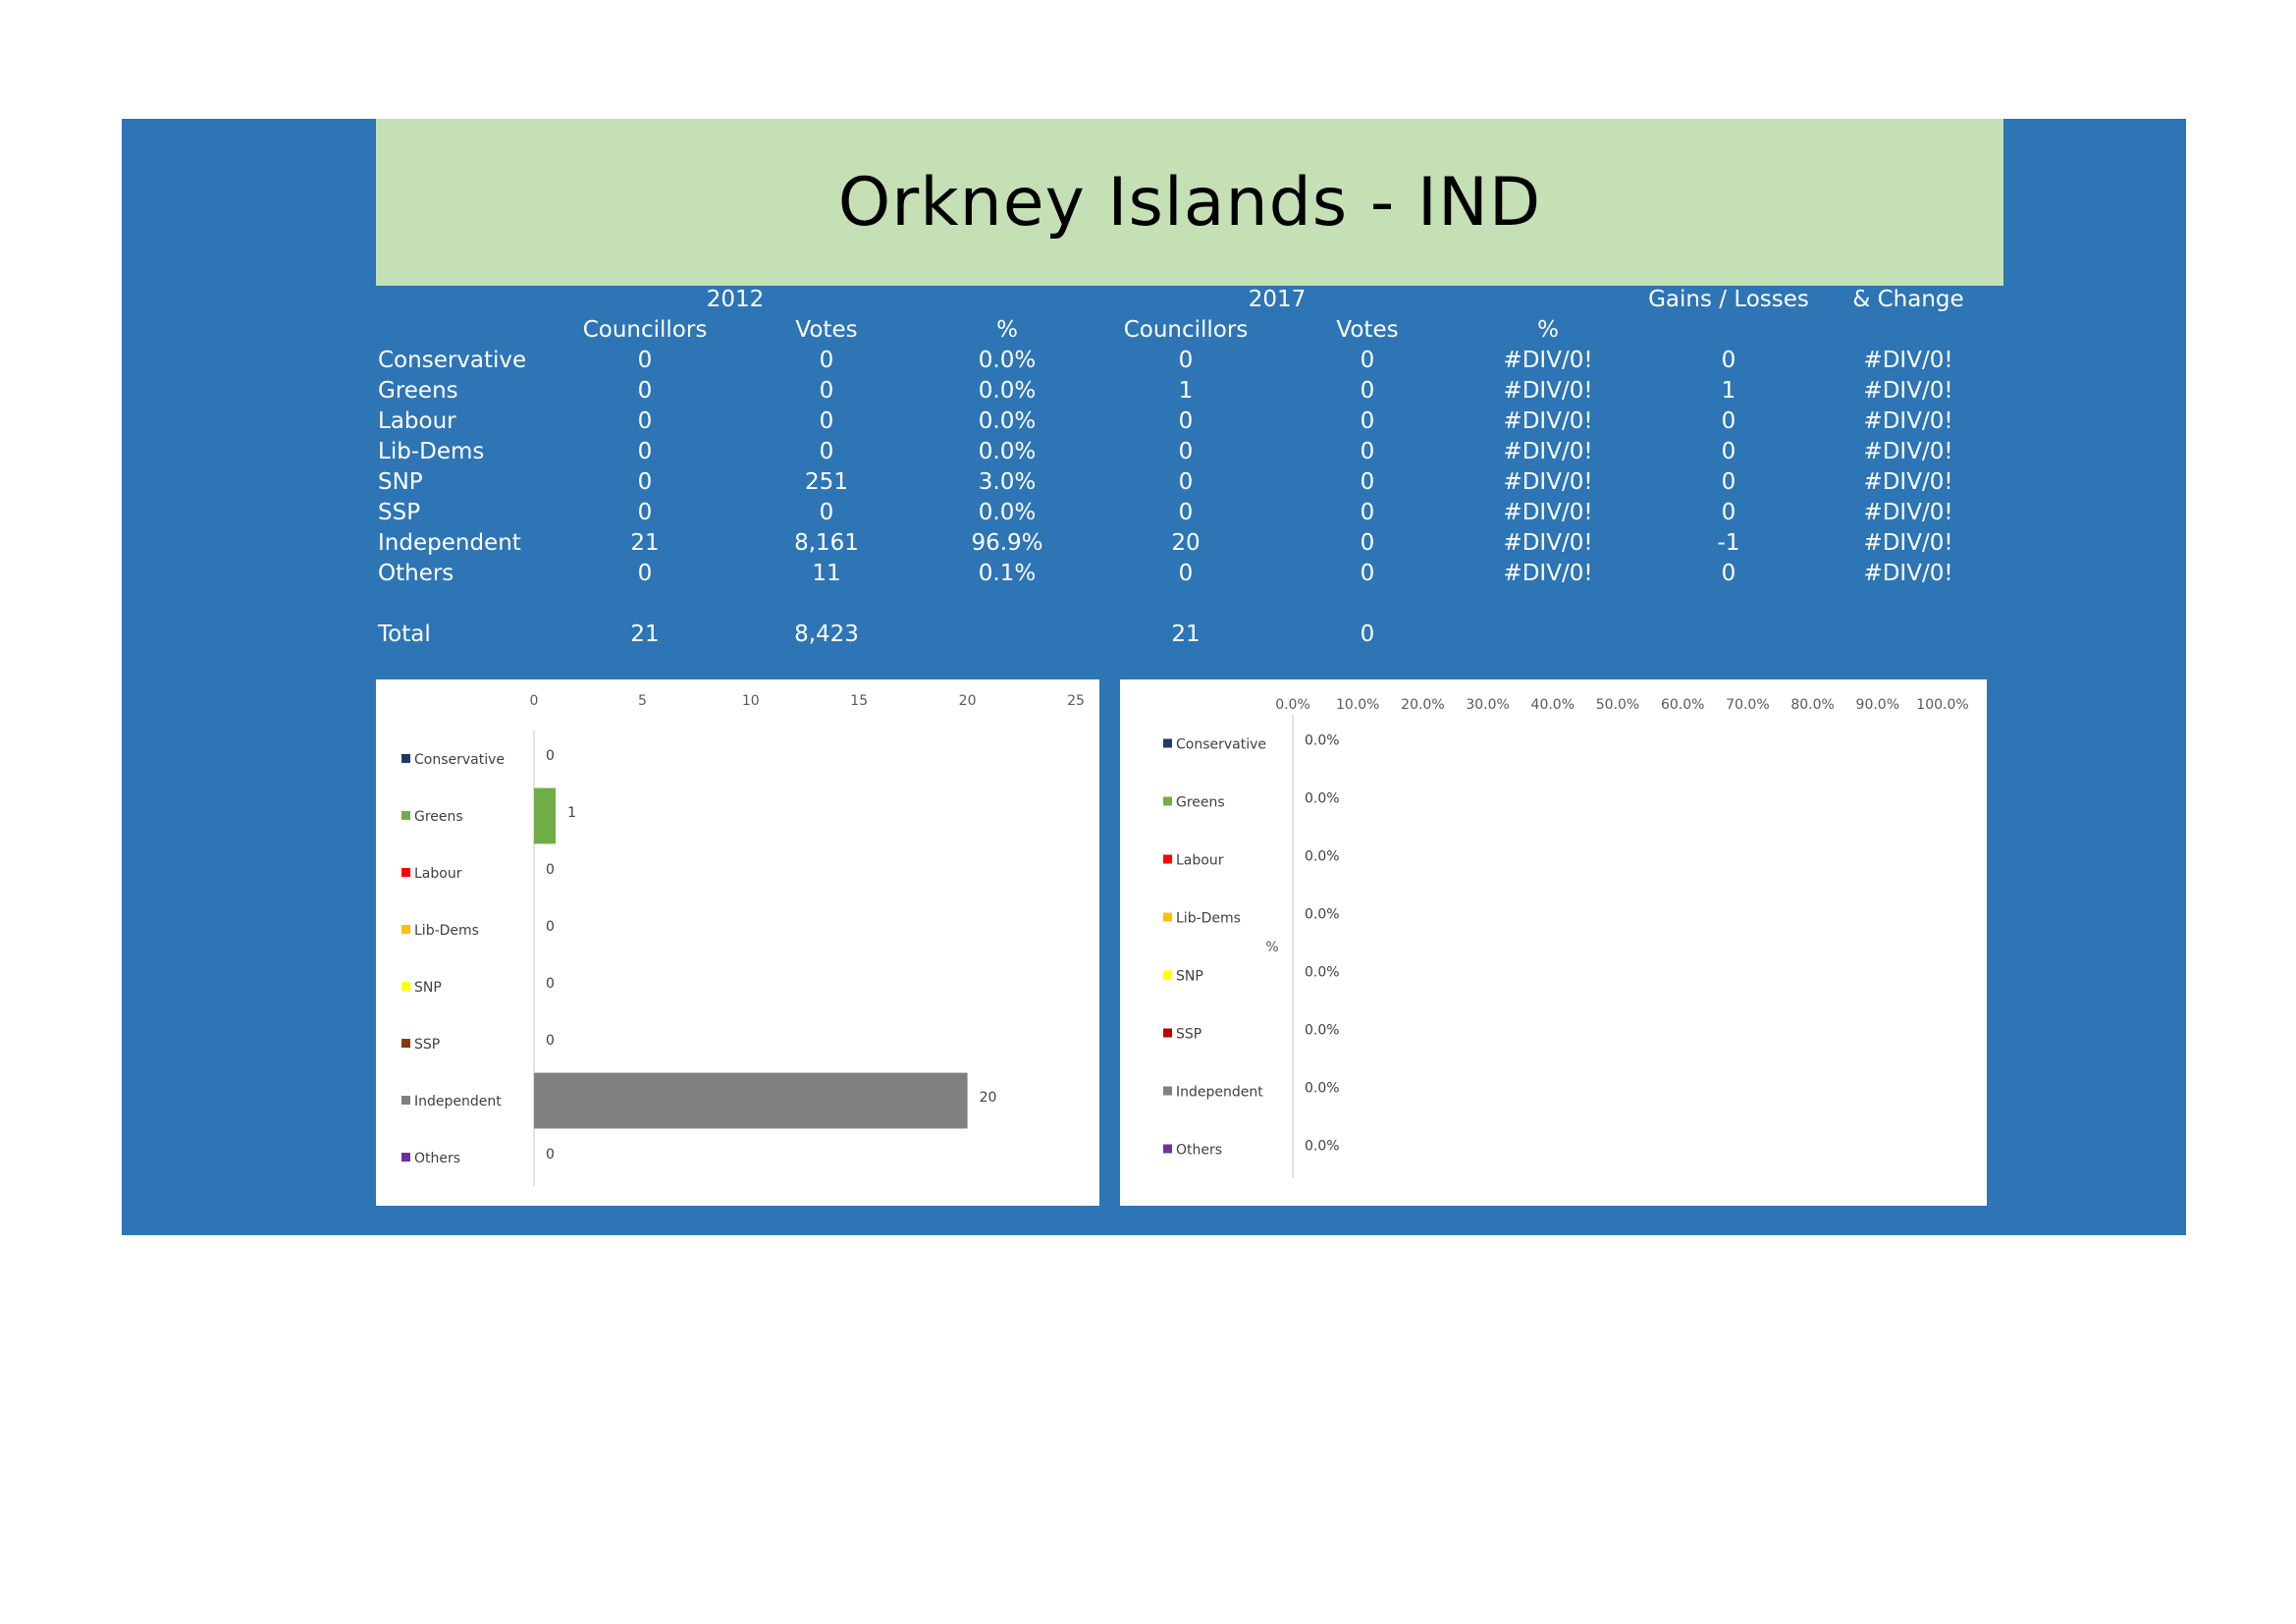  I want to click on cell-p2012: 96.9%, so click(1007, 543).